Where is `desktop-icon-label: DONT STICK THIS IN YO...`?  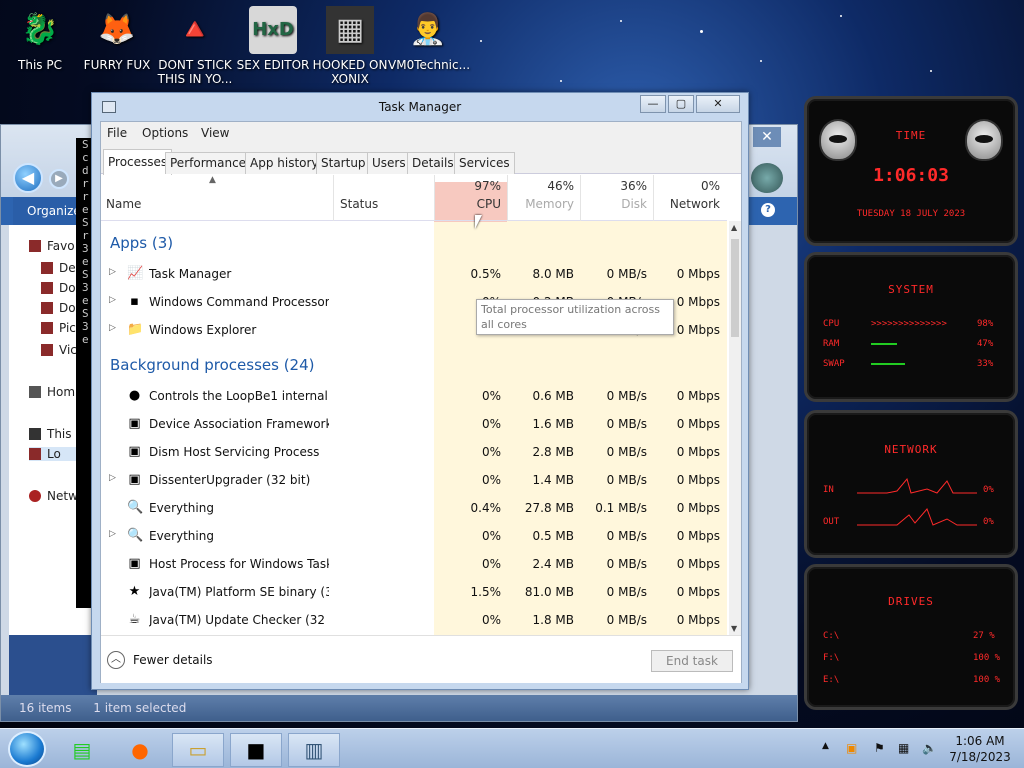
desktop-icon-label: DONT STICK THIS IN YO... is located at coordinates (195, 72).